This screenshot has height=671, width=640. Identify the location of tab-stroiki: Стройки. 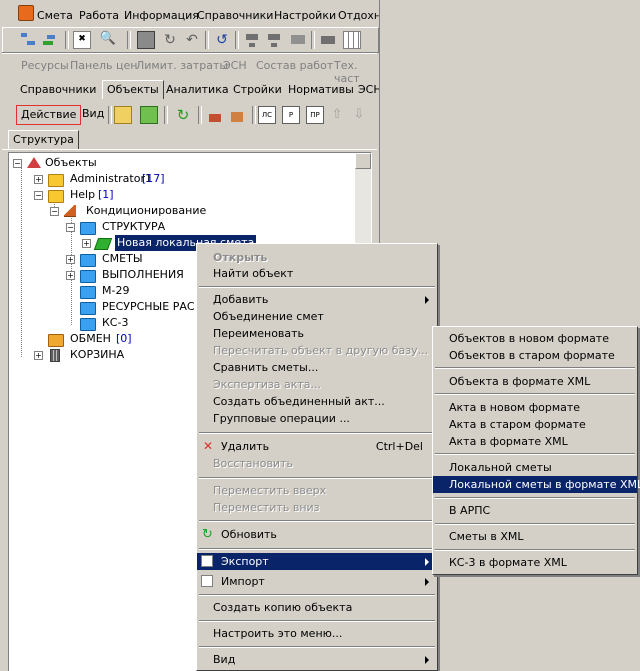
(257, 90).